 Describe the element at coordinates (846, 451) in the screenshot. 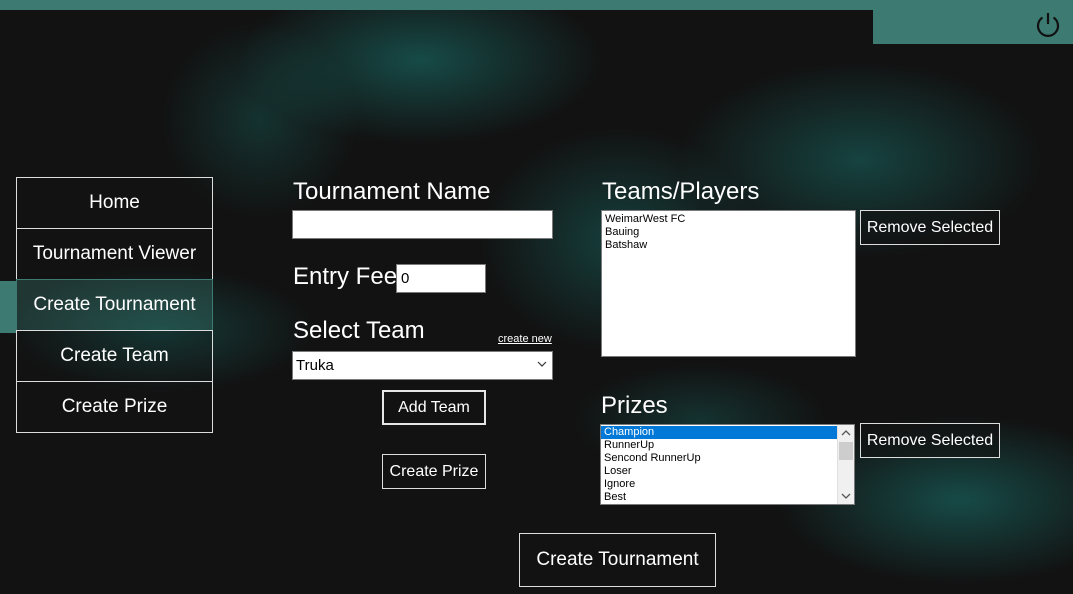

I see `scroll-thumb` at that location.